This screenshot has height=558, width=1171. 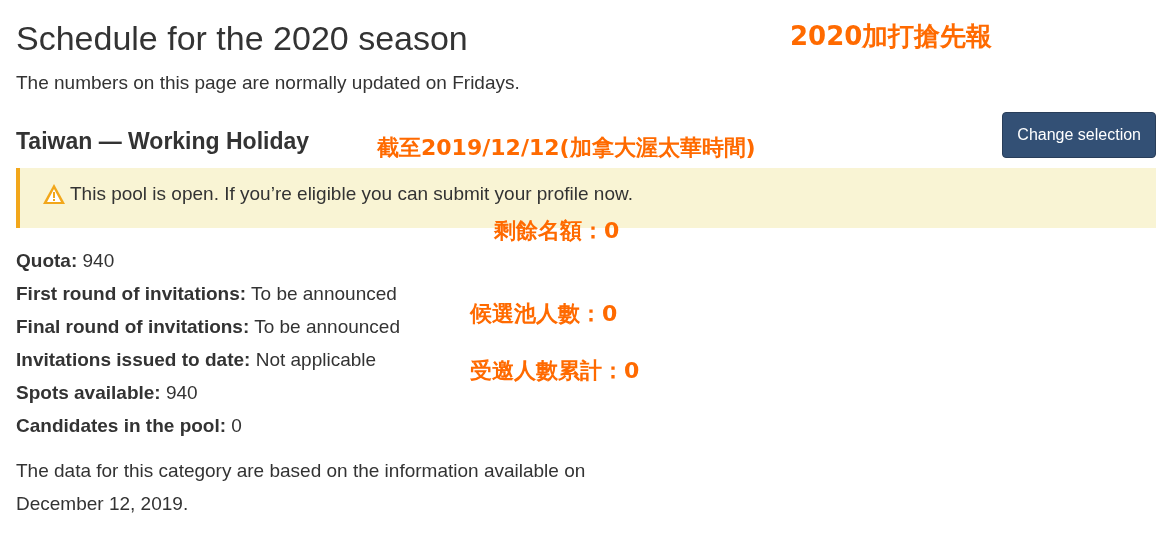 What do you see at coordinates (1079, 134) in the screenshot?
I see `change-selection-button: Change selection` at bounding box center [1079, 134].